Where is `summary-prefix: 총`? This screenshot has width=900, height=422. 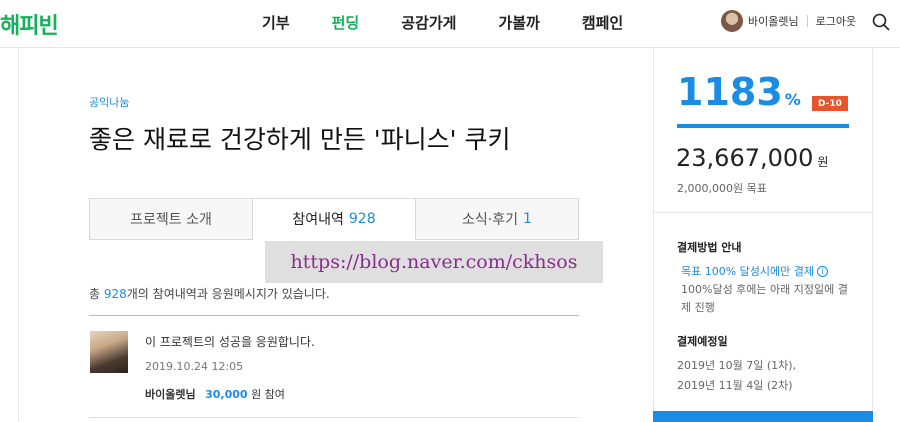
summary-prefix: 총 is located at coordinates (96, 294).